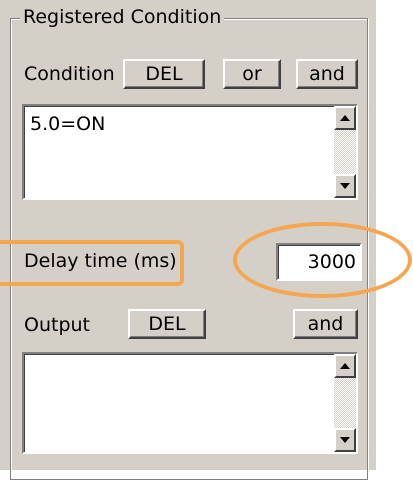  What do you see at coordinates (252, 74) in the screenshot?
I see `condition-or-button: or` at bounding box center [252, 74].